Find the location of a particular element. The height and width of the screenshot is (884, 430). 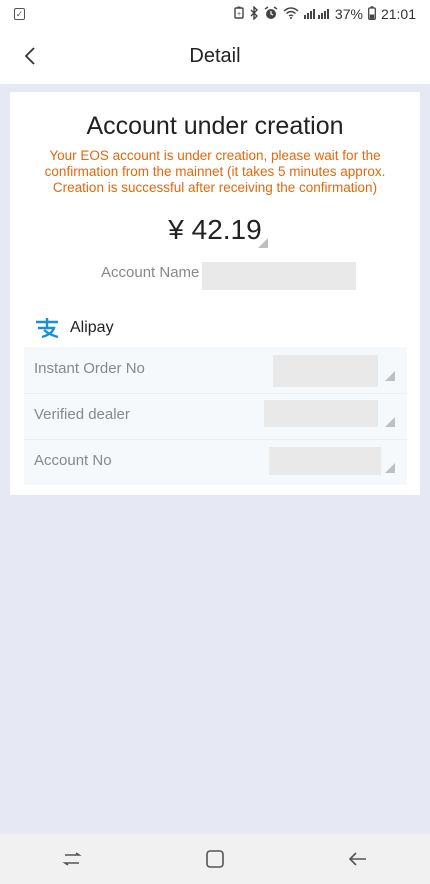

checklist-icon: ✓ is located at coordinates (19, 14).